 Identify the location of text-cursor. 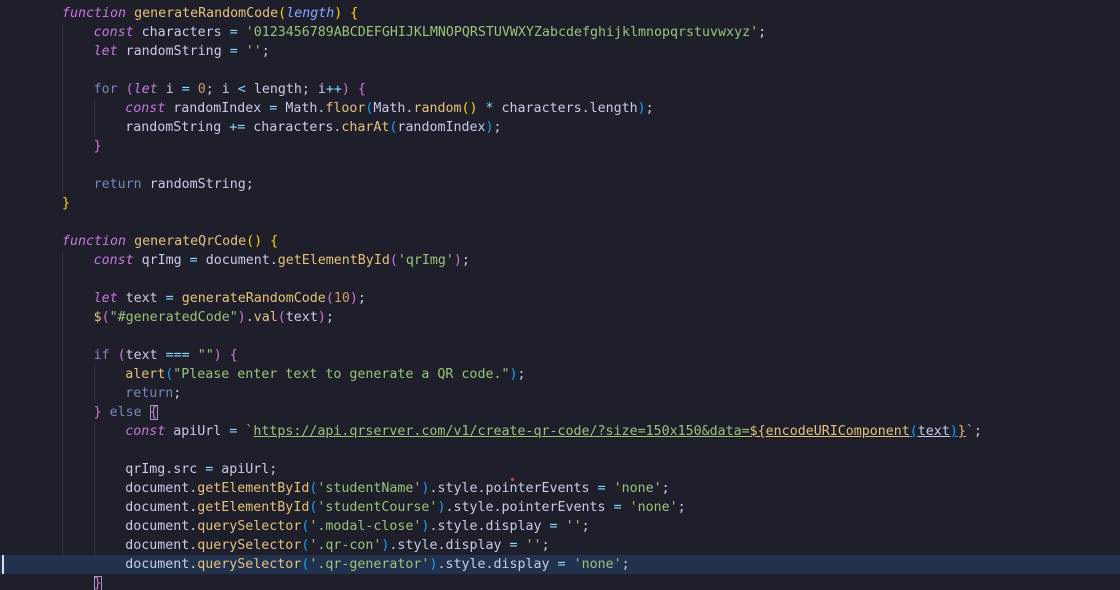
(3, 564).